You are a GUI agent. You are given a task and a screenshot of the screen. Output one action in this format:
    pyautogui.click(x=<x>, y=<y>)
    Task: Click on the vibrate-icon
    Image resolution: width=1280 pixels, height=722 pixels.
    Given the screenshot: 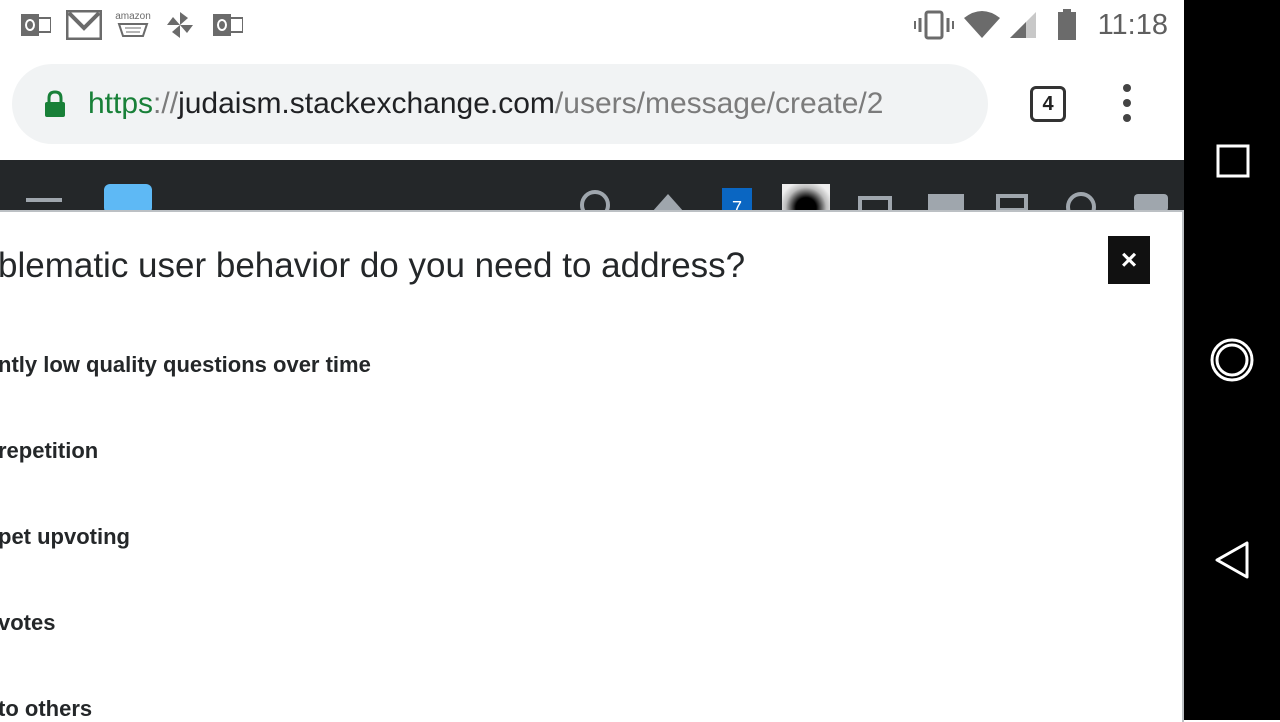 What is the action you would take?
    pyautogui.click(x=934, y=25)
    